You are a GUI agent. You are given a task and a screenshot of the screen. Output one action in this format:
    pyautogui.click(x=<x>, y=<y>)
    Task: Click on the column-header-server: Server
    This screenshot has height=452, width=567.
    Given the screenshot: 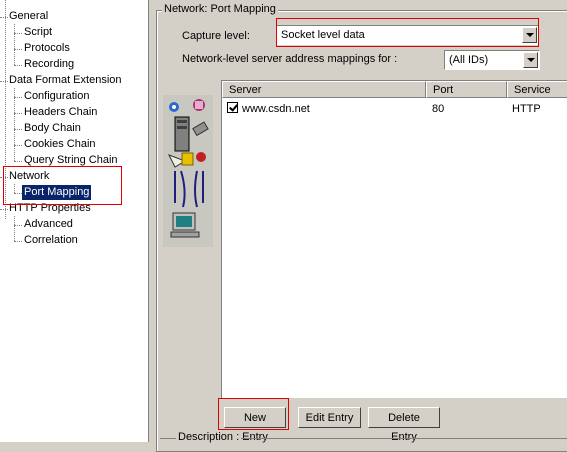 What is the action you would take?
    pyautogui.click(x=324, y=89)
    